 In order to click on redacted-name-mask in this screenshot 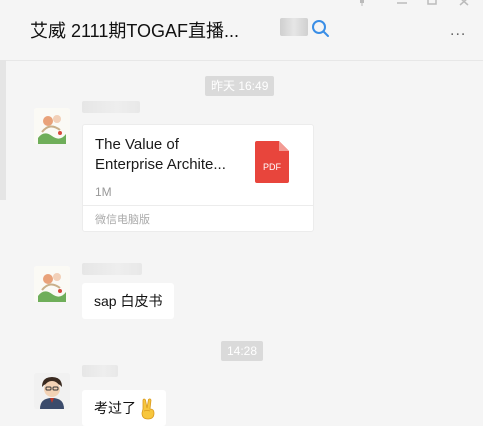, I will do `click(294, 27)`.